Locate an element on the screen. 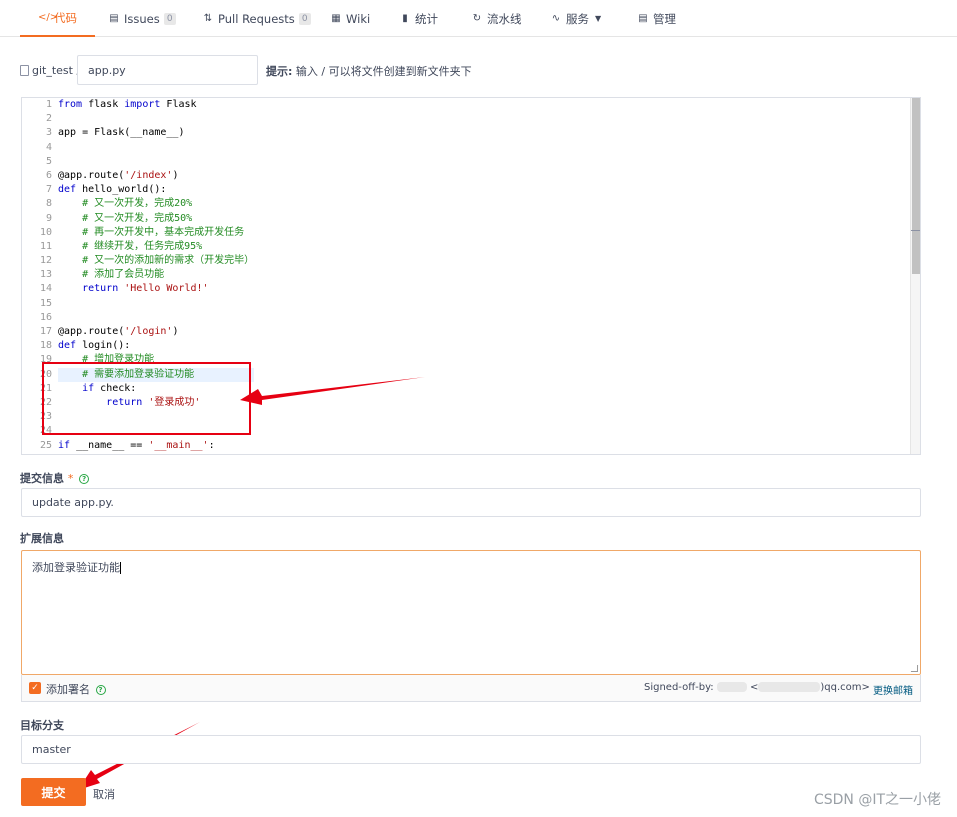 Image resolution: width=957 pixels, height=817 pixels. redacted-email is located at coordinates (789, 687).